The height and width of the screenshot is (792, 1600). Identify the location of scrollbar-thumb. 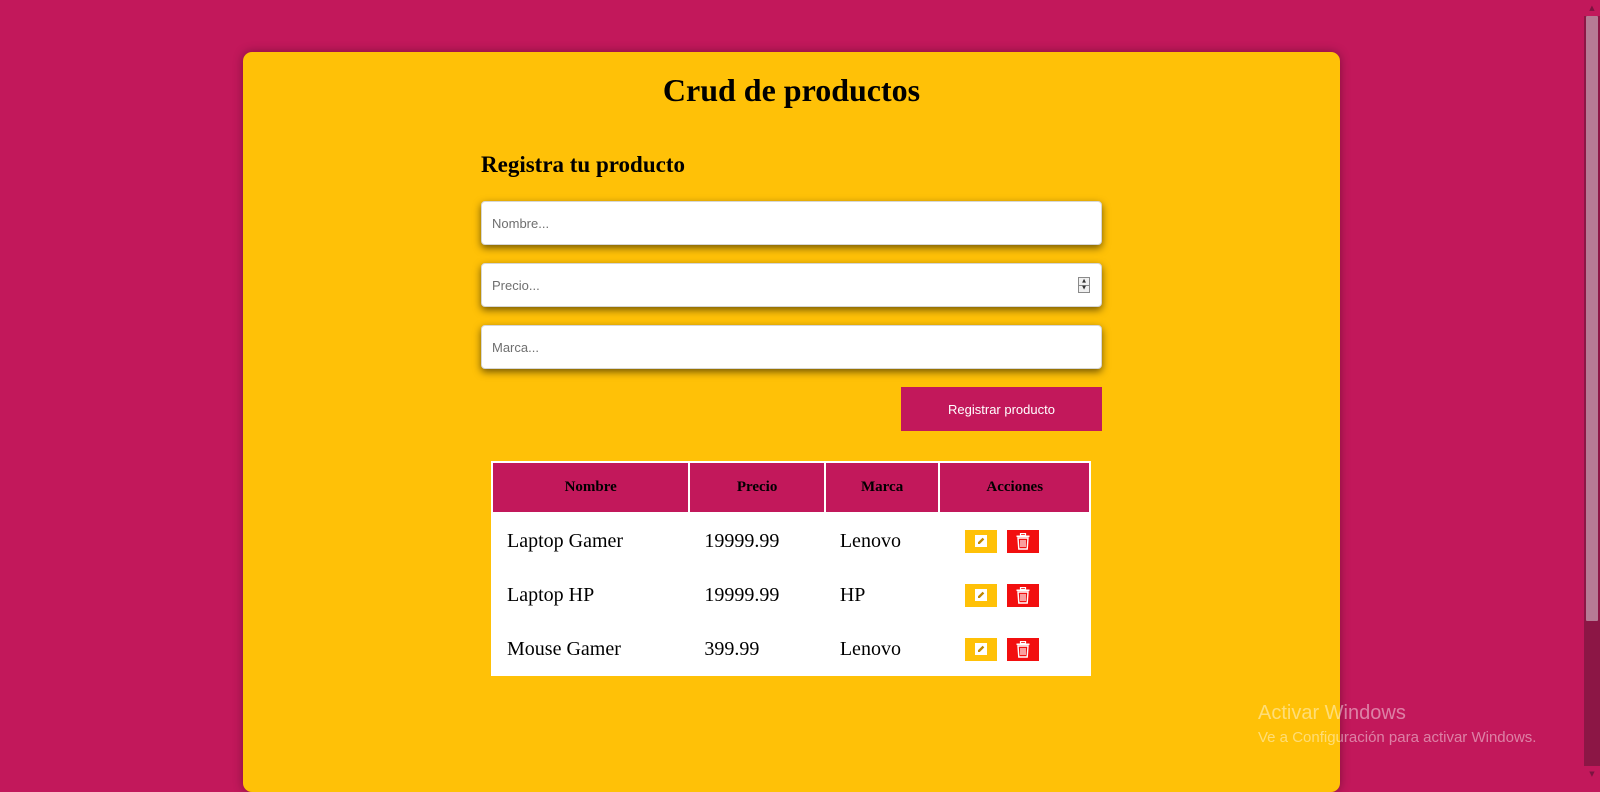
(1592, 318).